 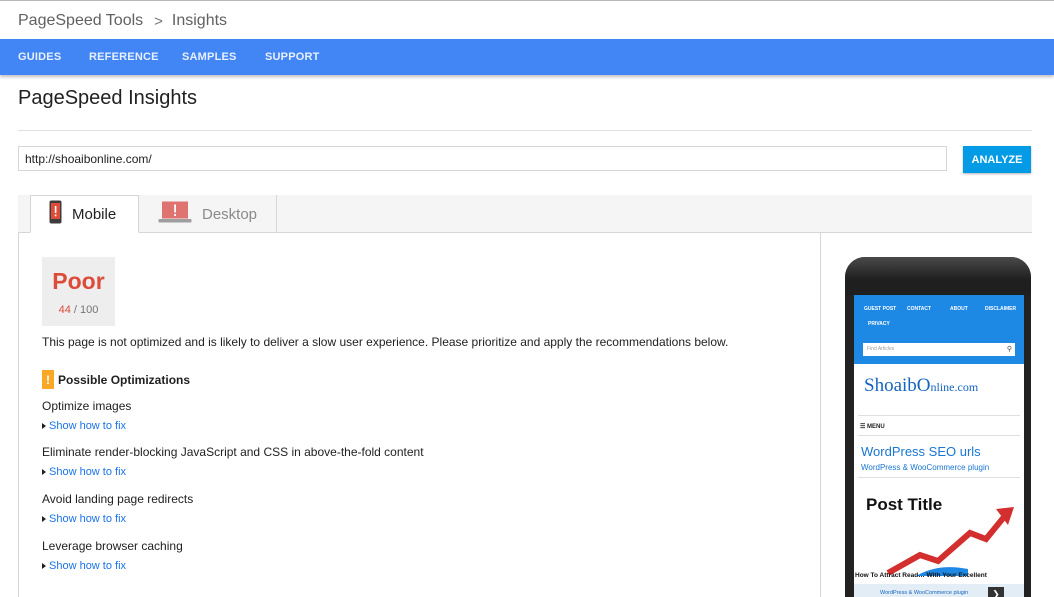 I want to click on page-title: PageSpeed Insights, so click(x=108, y=98).